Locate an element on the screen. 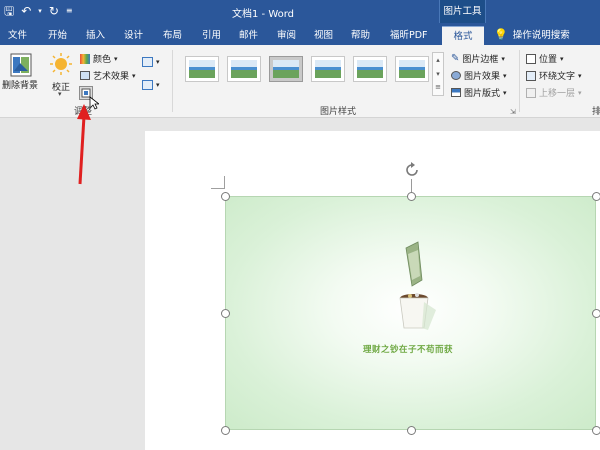 The image size is (600, 450). corrections-sun-icon is located at coordinates (61, 64).